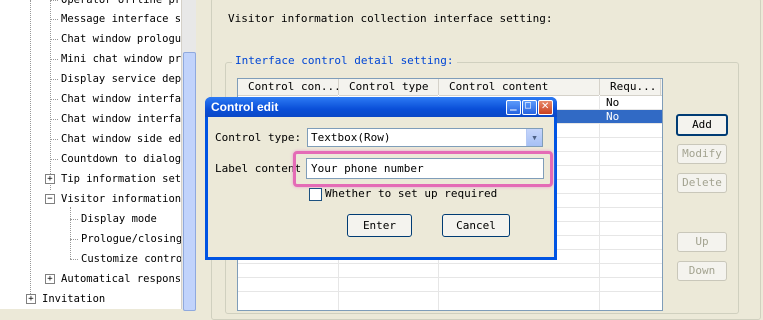  Describe the element at coordinates (90, 179) in the screenshot. I see `tree-item-tip-information: + Tip information setting` at that location.